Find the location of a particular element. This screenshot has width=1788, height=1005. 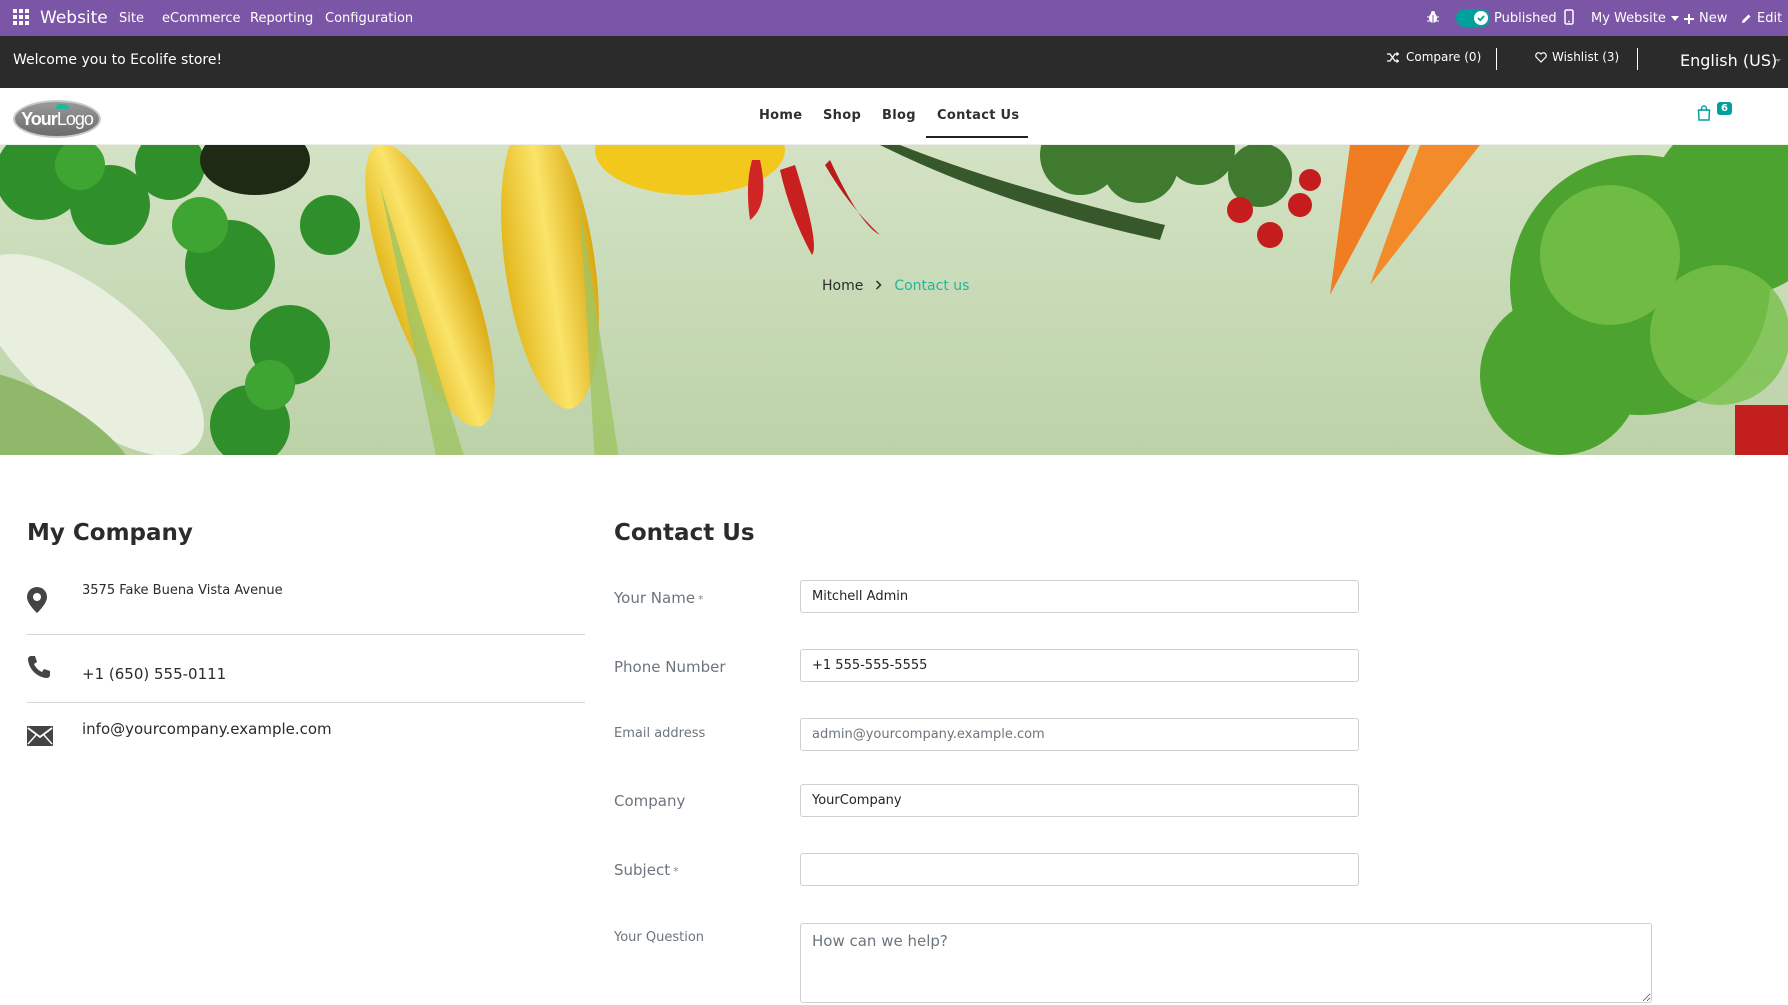

breadcrumb-current: Contact us is located at coordinates (932, 286).